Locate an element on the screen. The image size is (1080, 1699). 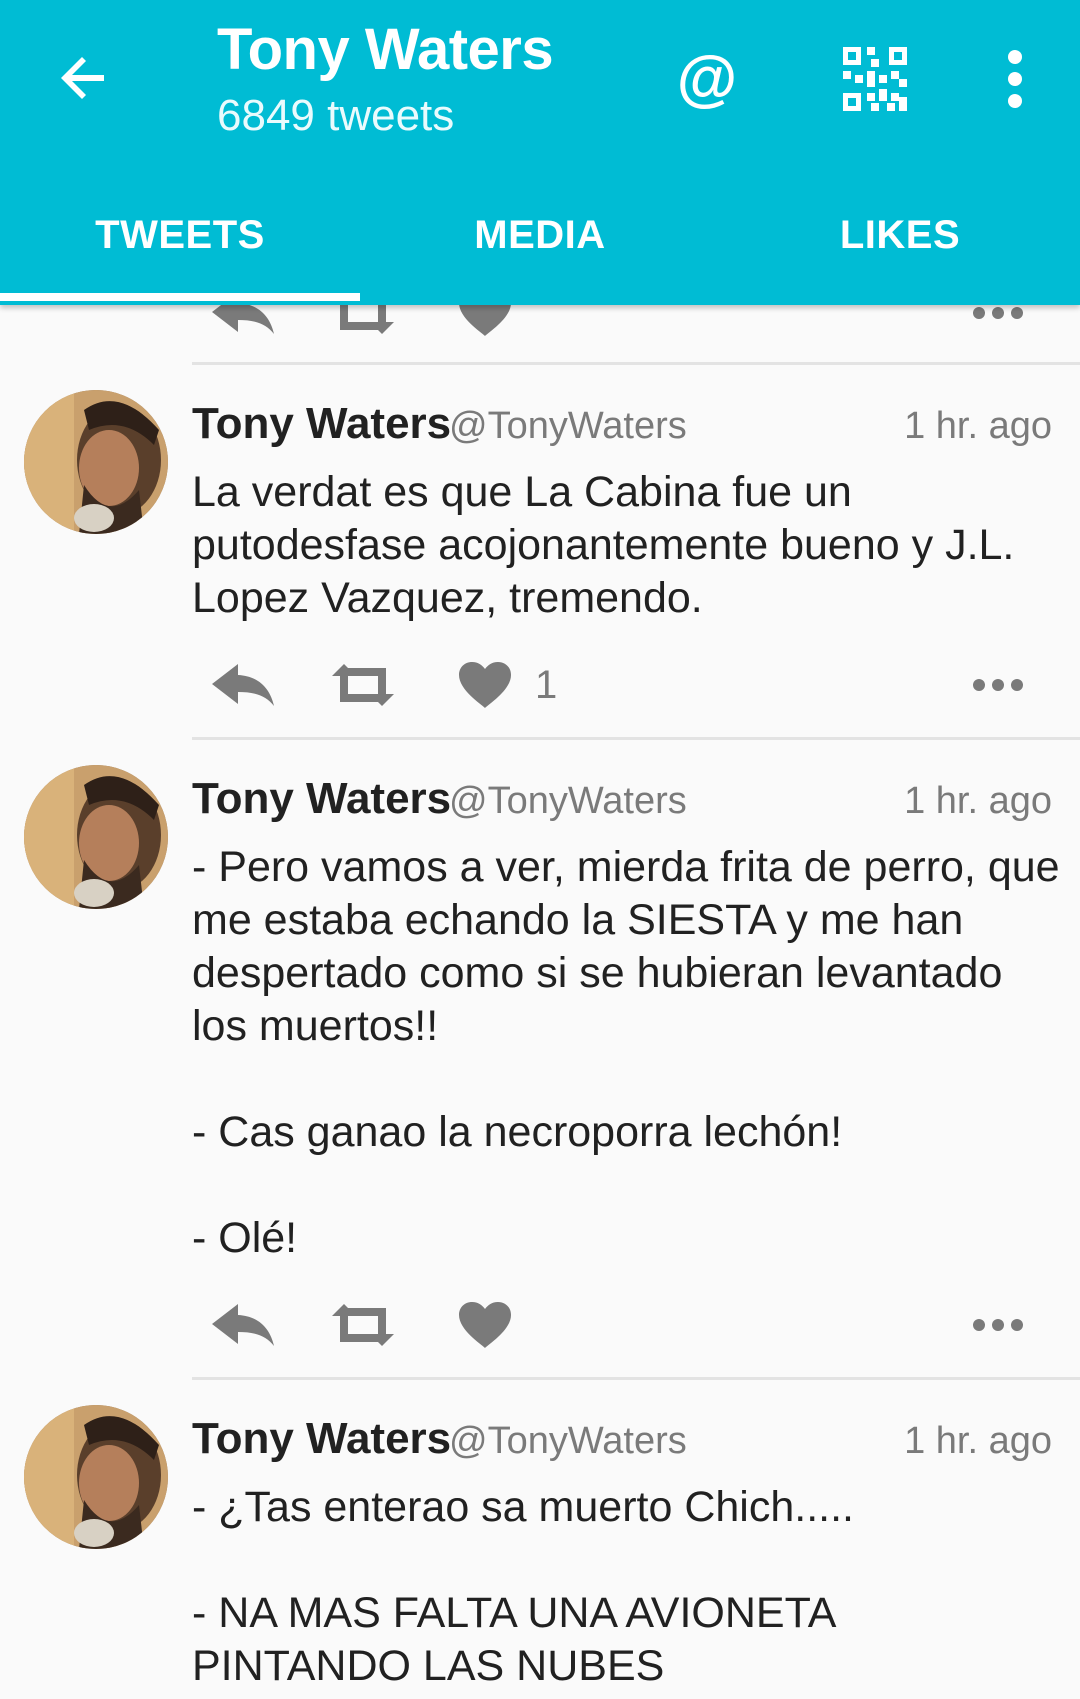
page-title: Tony Waters is located at coordinates (385, 49).